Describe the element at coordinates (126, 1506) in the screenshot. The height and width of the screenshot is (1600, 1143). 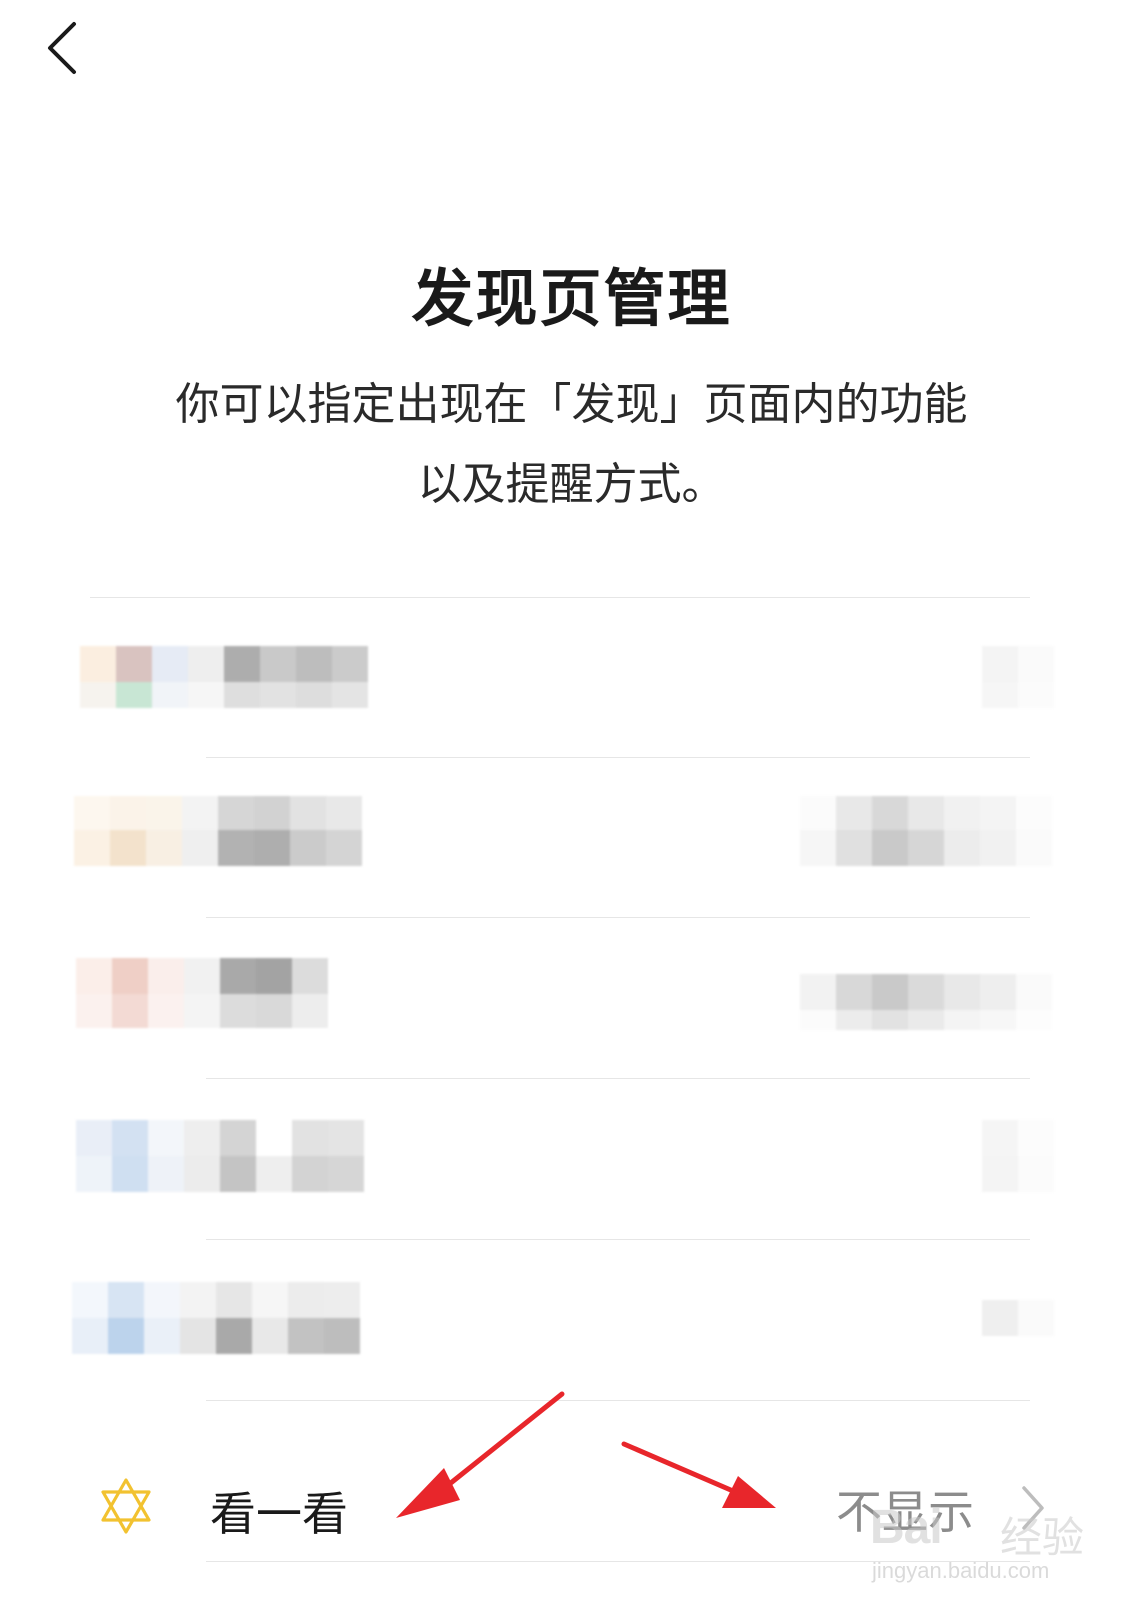
I see `star-of-david-icon` at that location.